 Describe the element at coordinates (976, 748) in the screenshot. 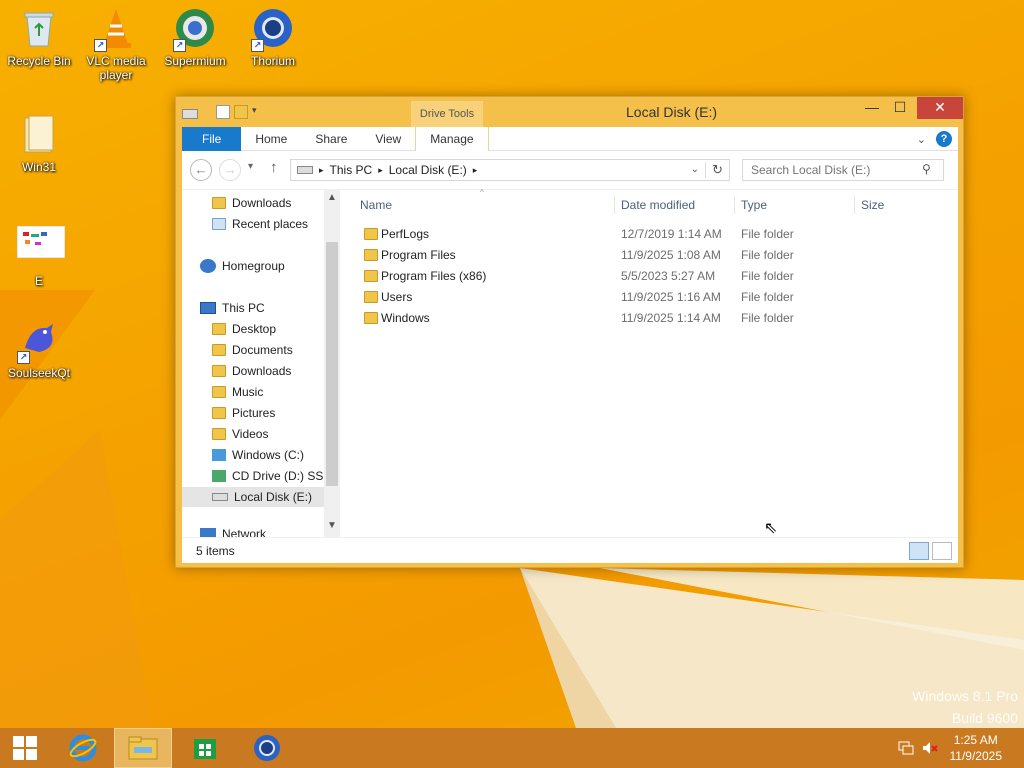

I see `system-clock: 1:25 AM 11/9/2025` at that location.